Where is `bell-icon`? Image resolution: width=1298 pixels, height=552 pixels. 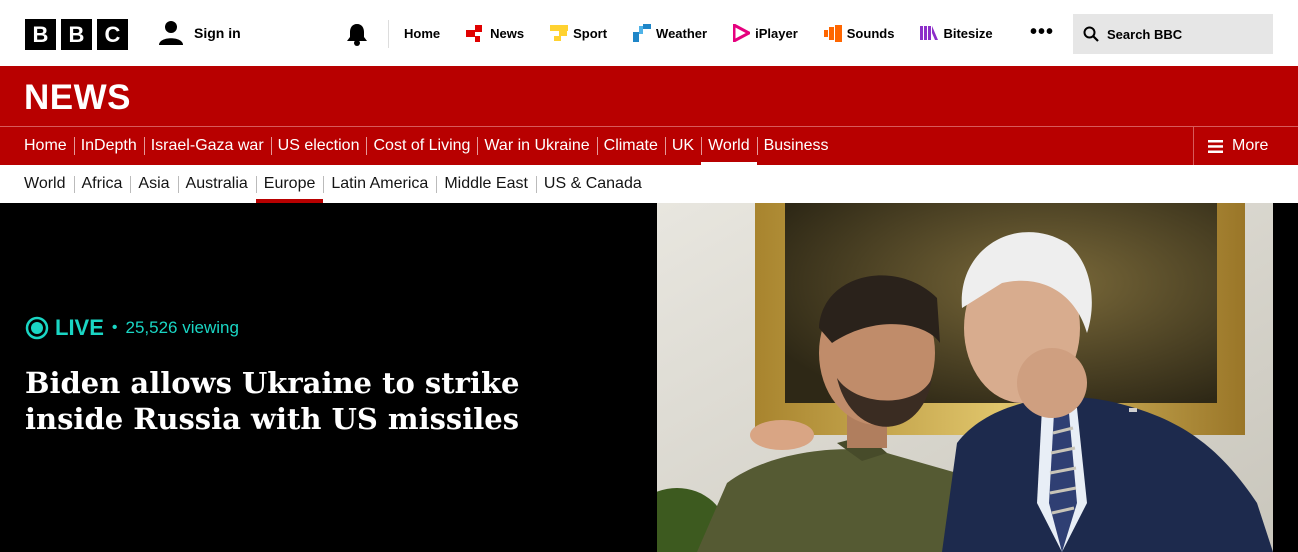 bell-icon is located at coordinates (357, 35).